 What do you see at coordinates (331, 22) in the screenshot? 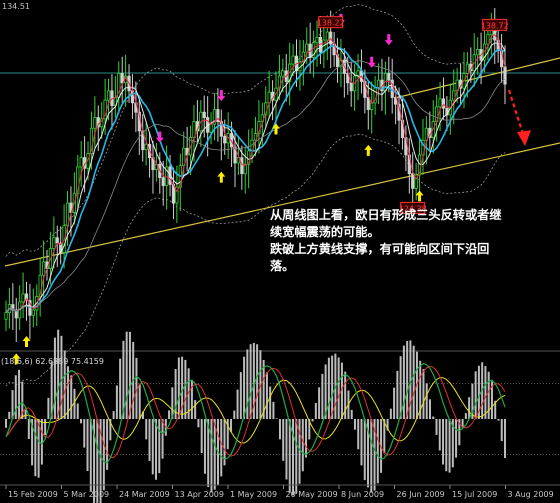
I see `price-label: 138.22` at bounding box center [331, 22].